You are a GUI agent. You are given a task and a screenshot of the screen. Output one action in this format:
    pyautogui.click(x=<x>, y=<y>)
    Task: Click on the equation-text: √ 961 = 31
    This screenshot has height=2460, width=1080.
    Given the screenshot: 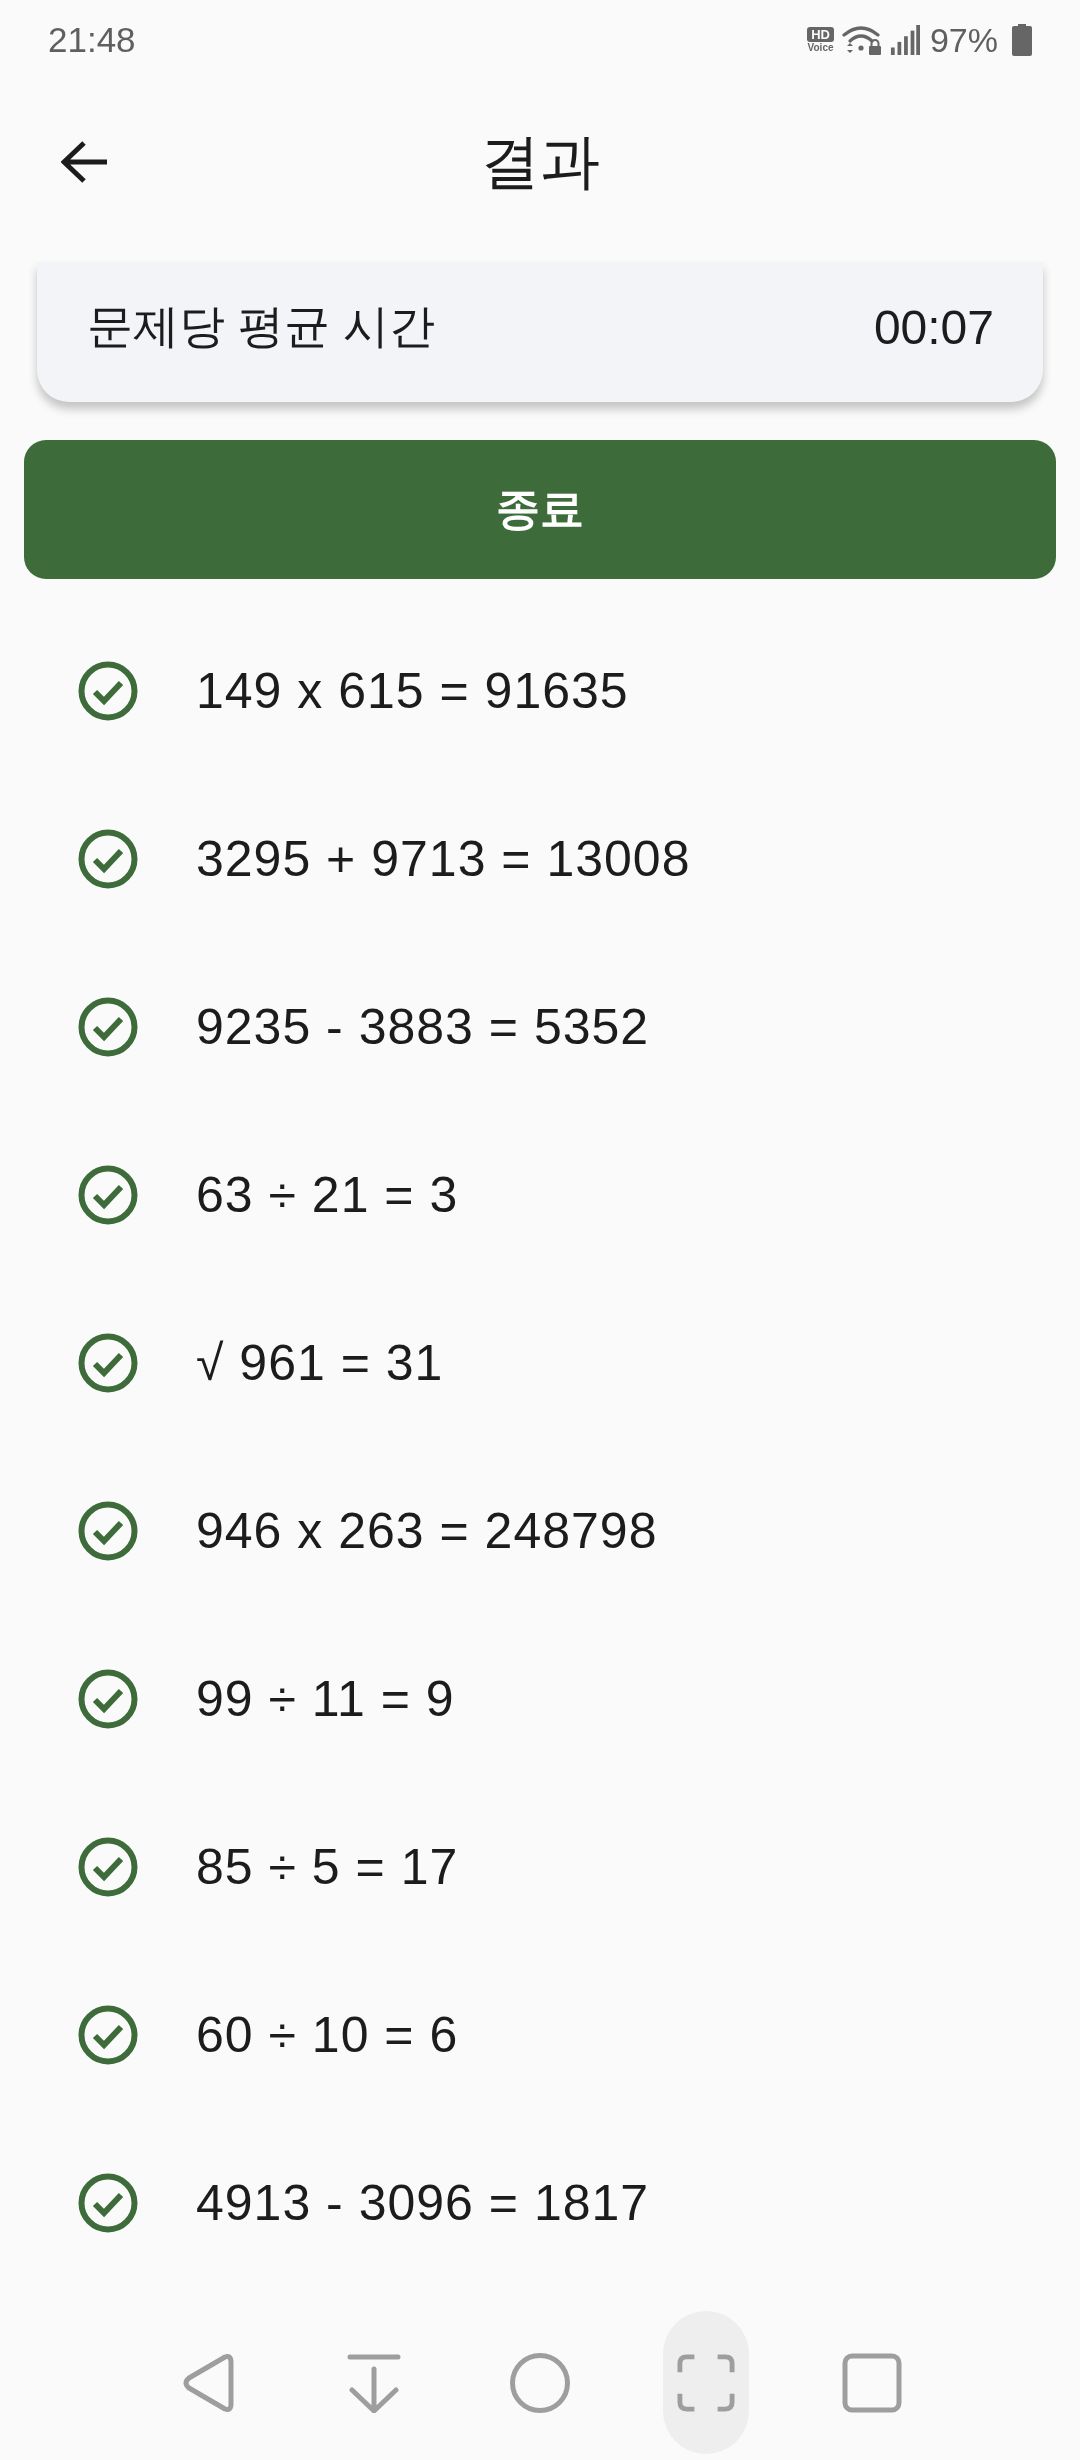 What is the action you would take?
    pyautogui.click(x=320, y=1363)
    